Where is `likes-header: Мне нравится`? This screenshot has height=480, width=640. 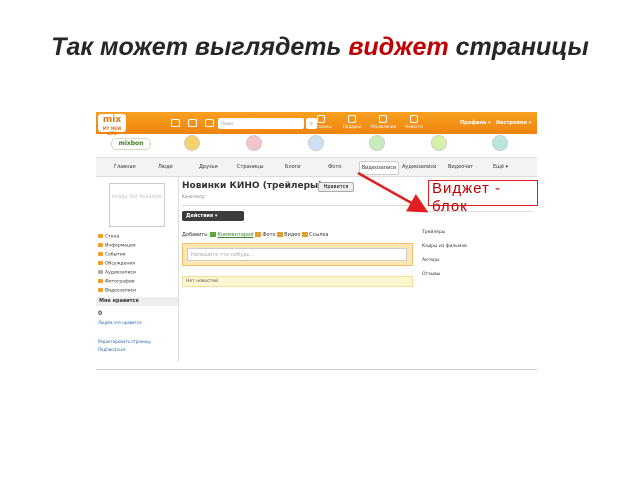
likes-header: Мне нравится is located at coordinates (137, 301).